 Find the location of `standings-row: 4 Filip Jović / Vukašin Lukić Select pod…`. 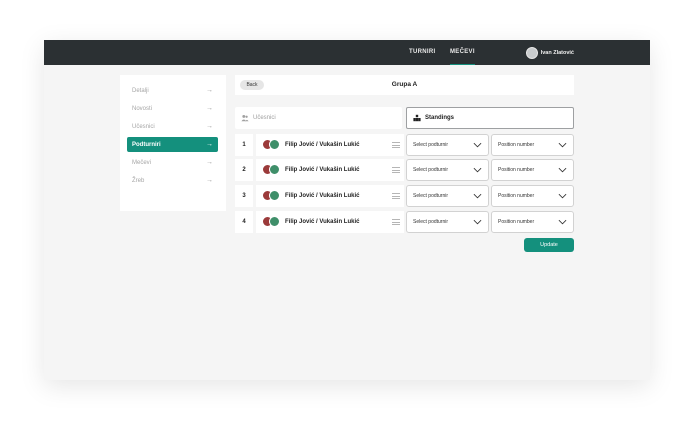

standings-row: 4 Filip Jović / Vukašin Lukić Select pod… is located at coordinates (404, 222).